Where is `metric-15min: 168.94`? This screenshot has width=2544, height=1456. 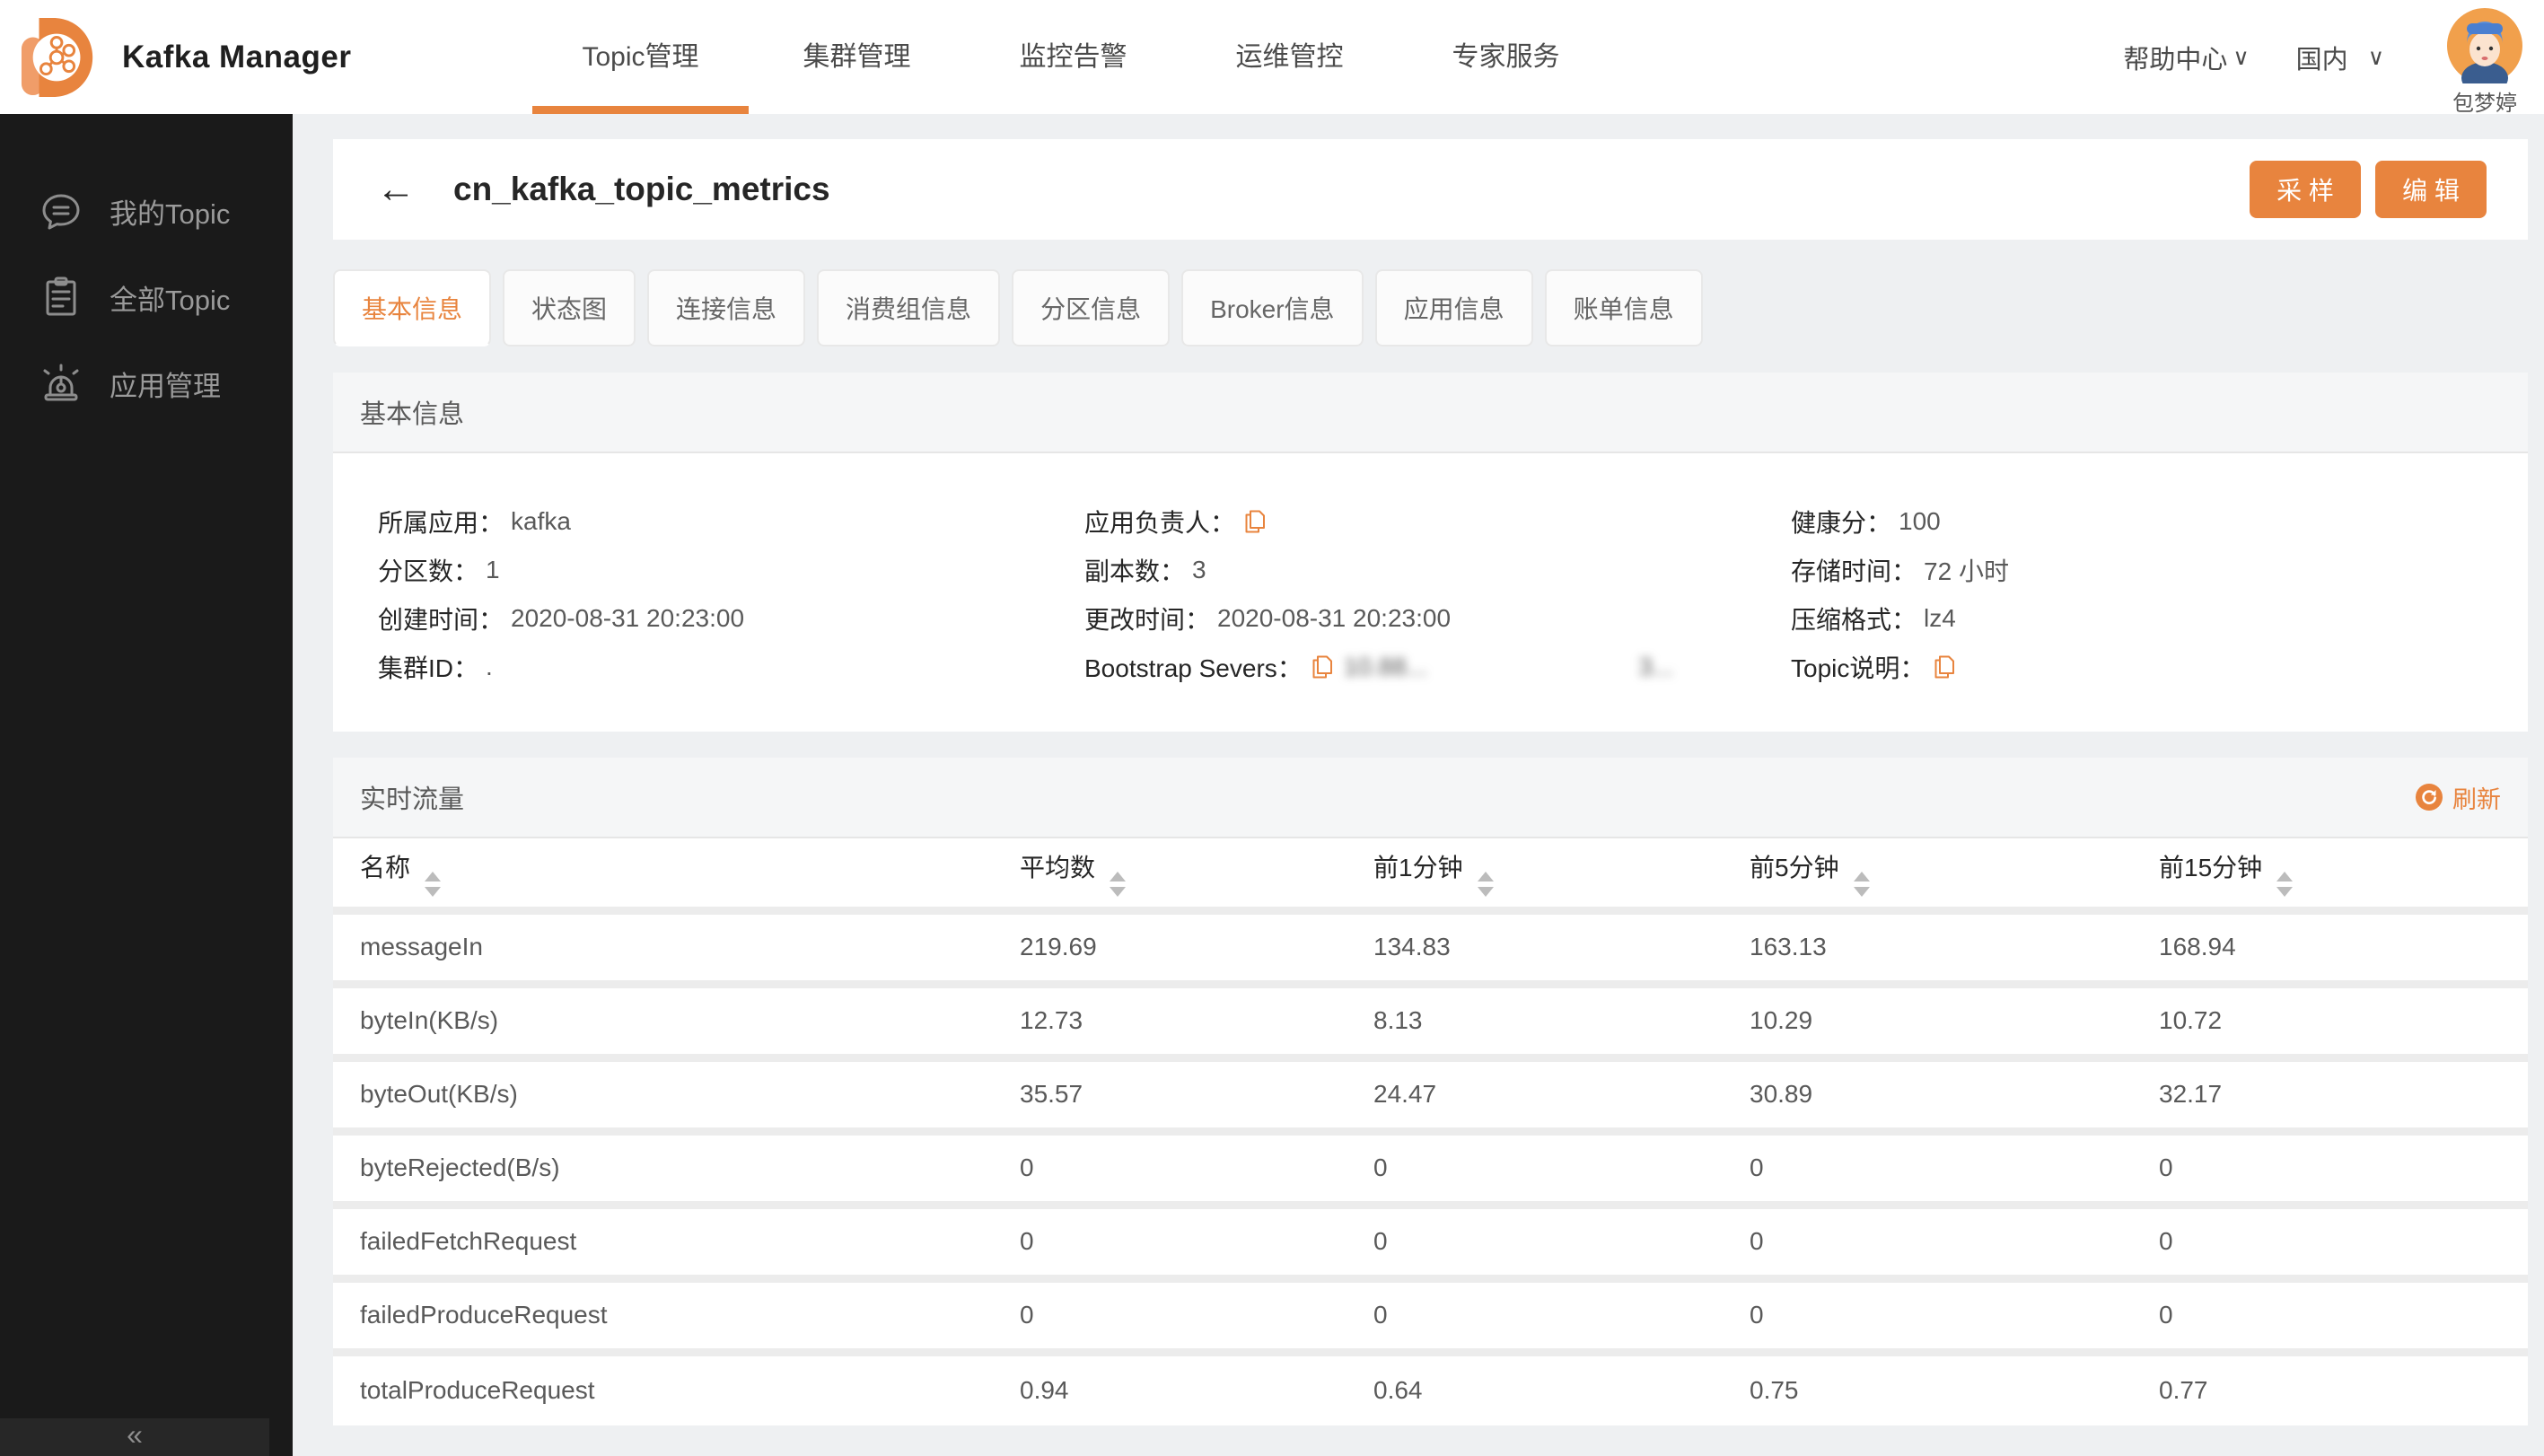
metric-15min: 168.94 is located at coordinates (2330, 945).